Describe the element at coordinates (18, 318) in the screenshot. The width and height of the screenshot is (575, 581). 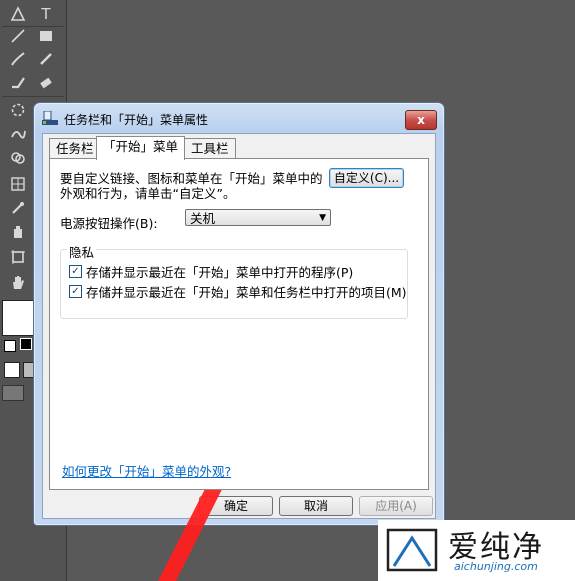
I see `fill-color-swatch` at that location.